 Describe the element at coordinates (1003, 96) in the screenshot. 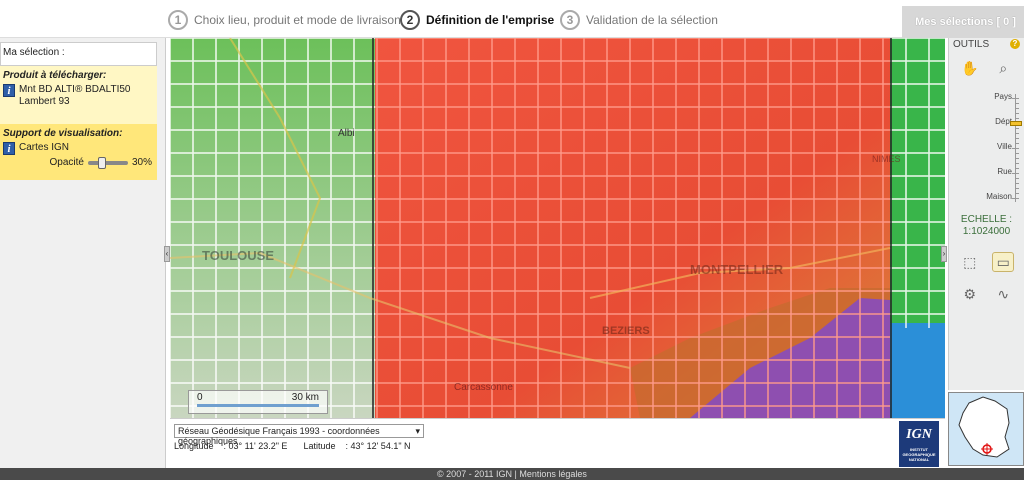

I see `zoom-level-0: Pays` at that location.